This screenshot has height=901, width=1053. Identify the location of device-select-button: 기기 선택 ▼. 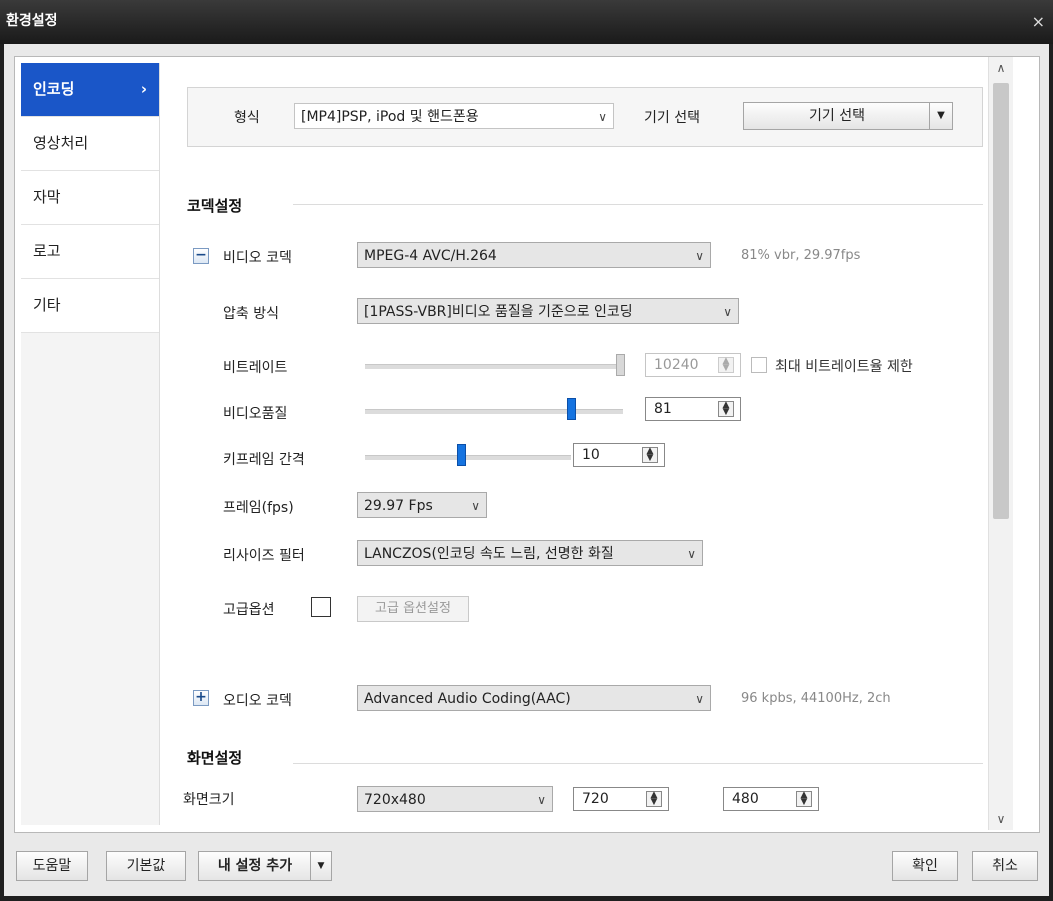
(848, 116).